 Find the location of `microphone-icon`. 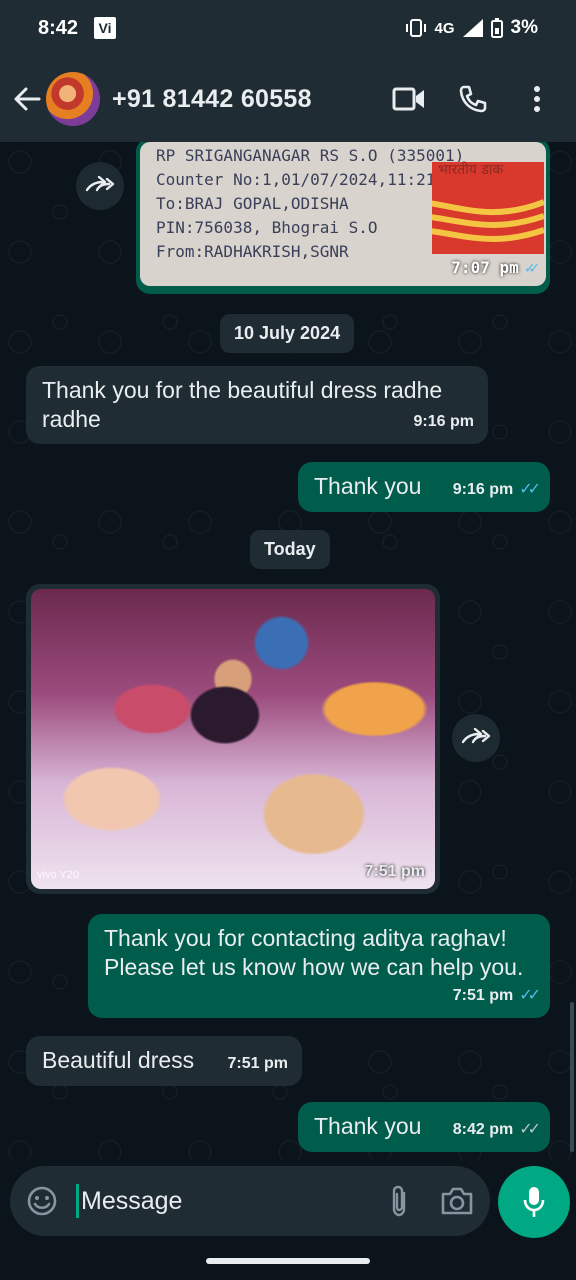

microphone-icon is located at coordinates (534, 1202).